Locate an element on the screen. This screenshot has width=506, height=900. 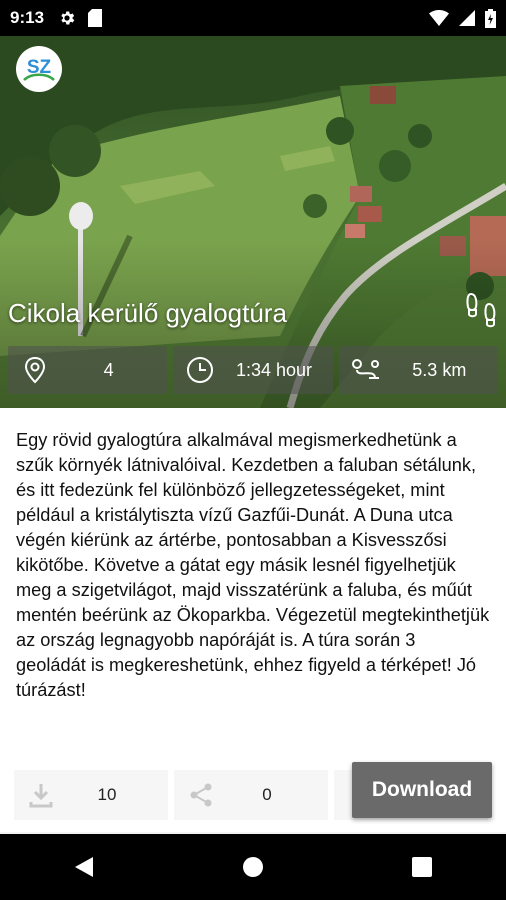
distance-stat: 5.3 km is located at coordinates (418, 370).